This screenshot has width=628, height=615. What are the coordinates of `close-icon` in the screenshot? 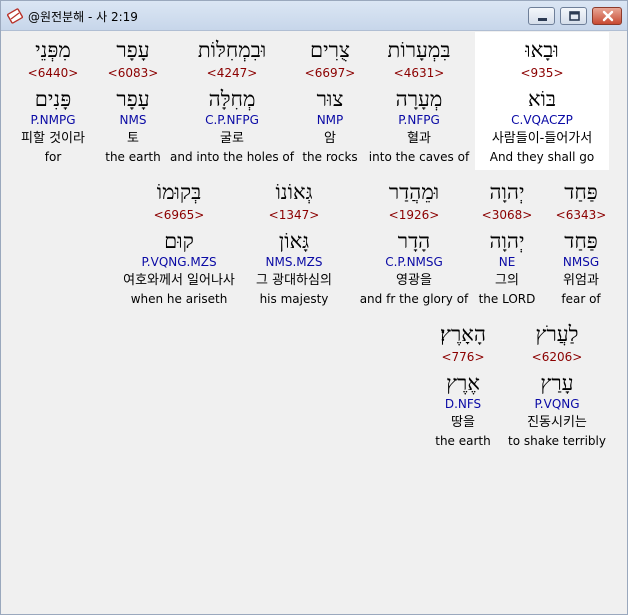 It's located at (608, 16).